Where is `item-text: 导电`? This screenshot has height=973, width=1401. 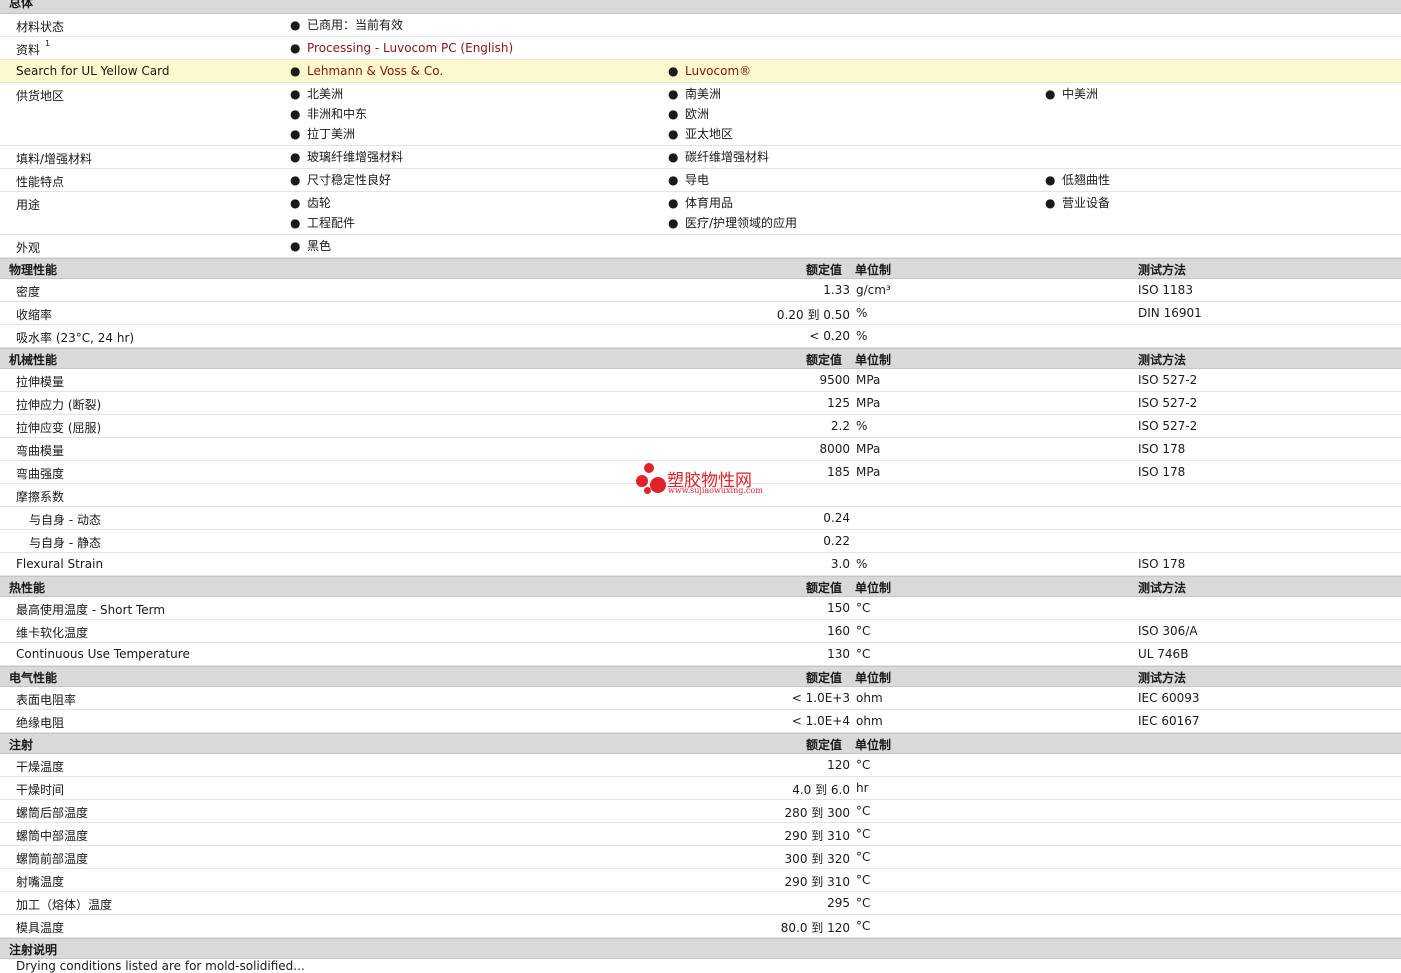 item-text: 导电 is located at coordinates (697, 180).